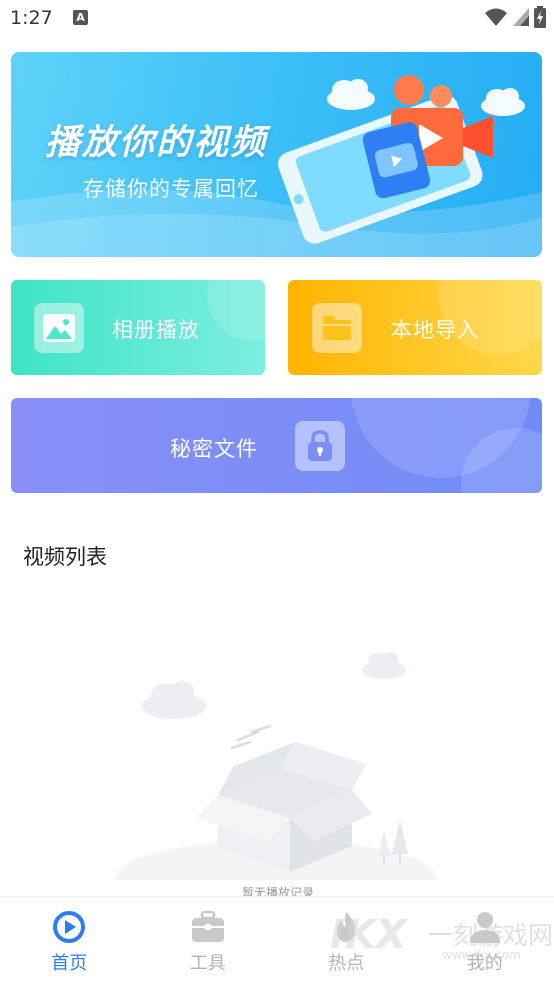 The image size is (554, 984). Describe the element at coordinates (491, 935) in the screenshot. I see `watermark-text: 一刻游戏网` at that location.